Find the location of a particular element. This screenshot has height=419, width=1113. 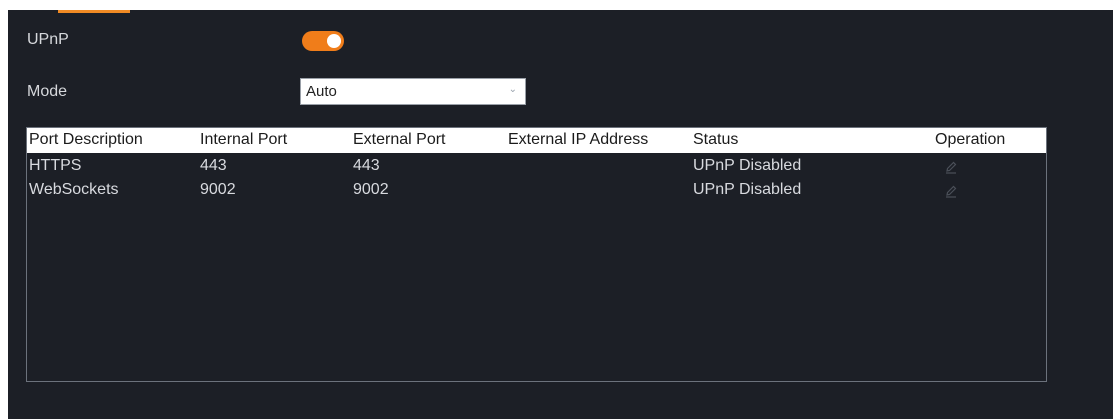

mode-select: Auto ⌄ is located at coordinates (413, 91).